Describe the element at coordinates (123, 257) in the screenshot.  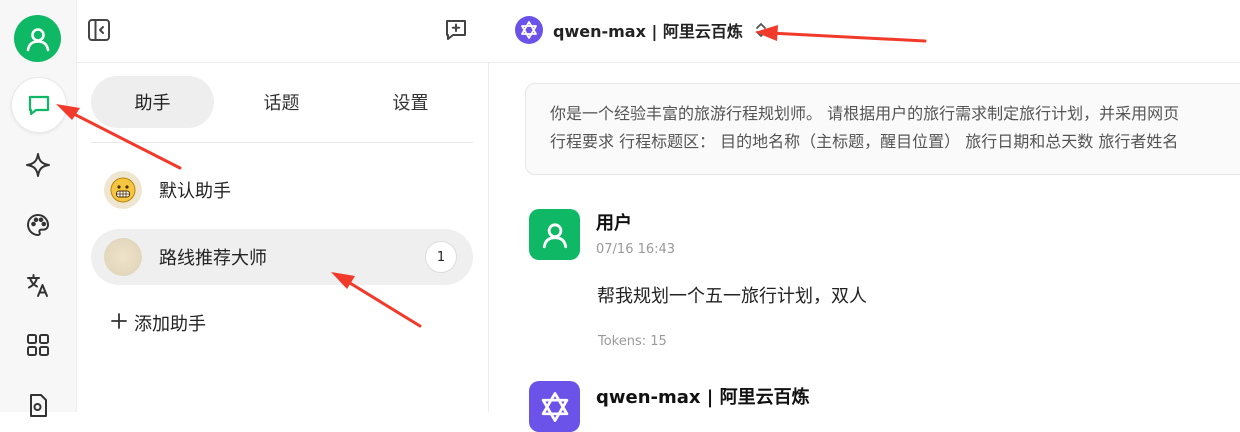
I see `assistant-avatar` at that location.